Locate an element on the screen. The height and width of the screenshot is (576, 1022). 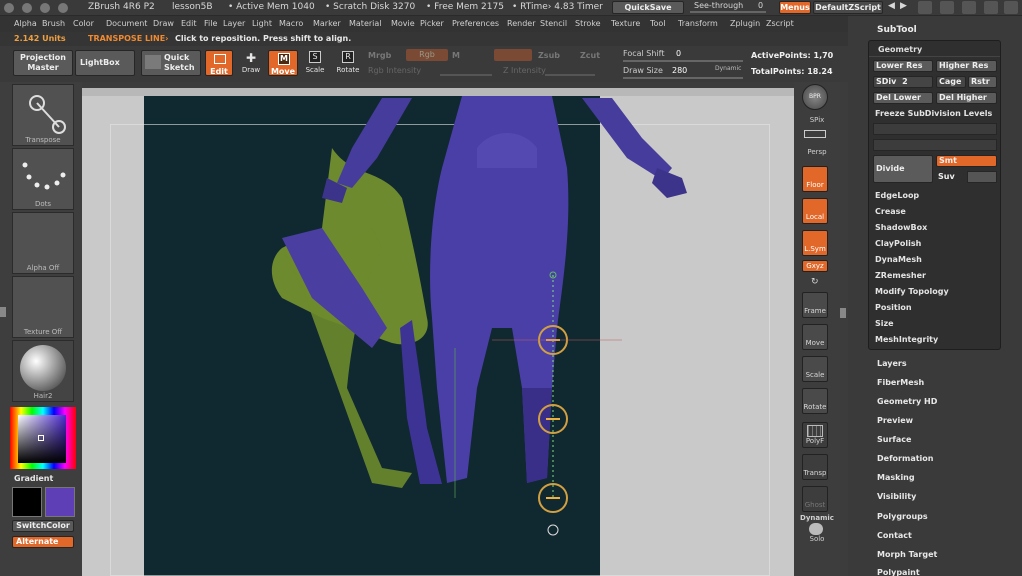
menu-brush: Brush is located at coordinates (53, 23).